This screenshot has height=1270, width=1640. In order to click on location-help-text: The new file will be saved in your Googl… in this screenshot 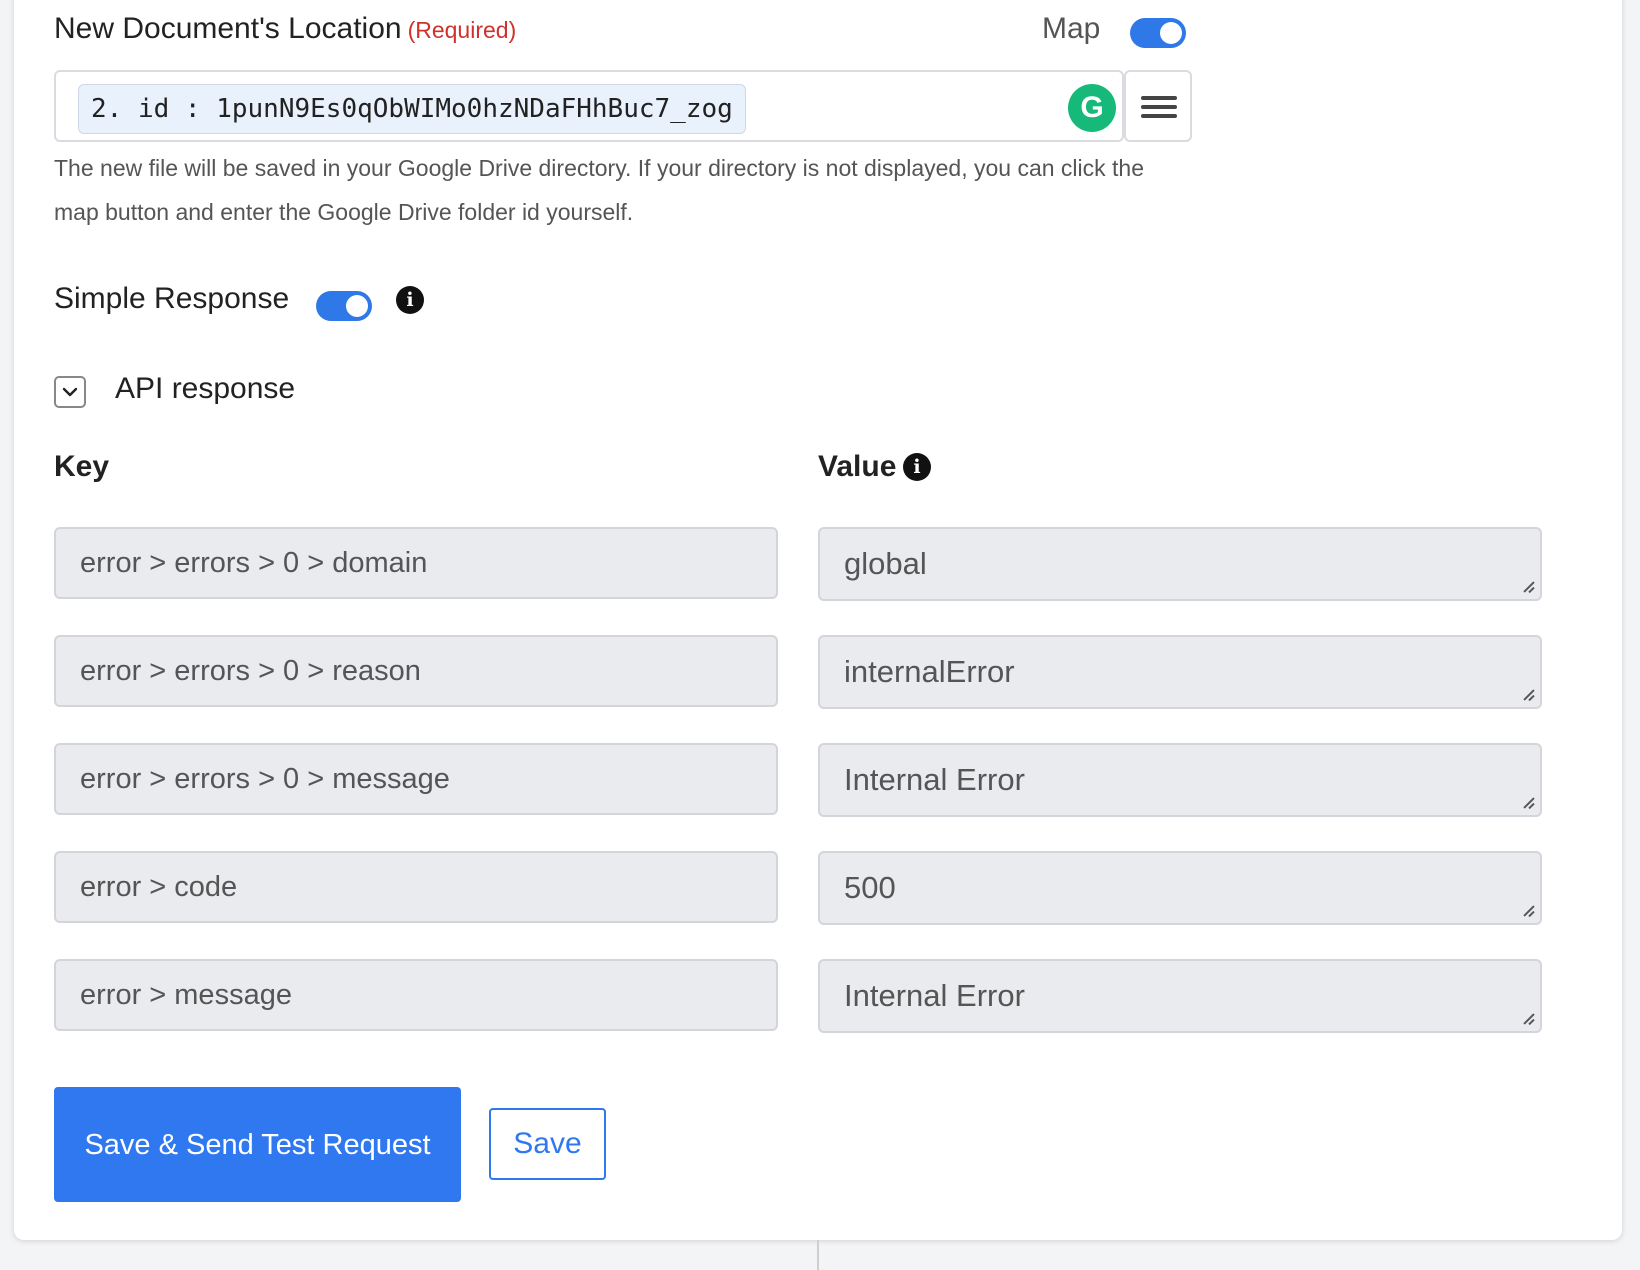, I will do `click(599, 190)`.